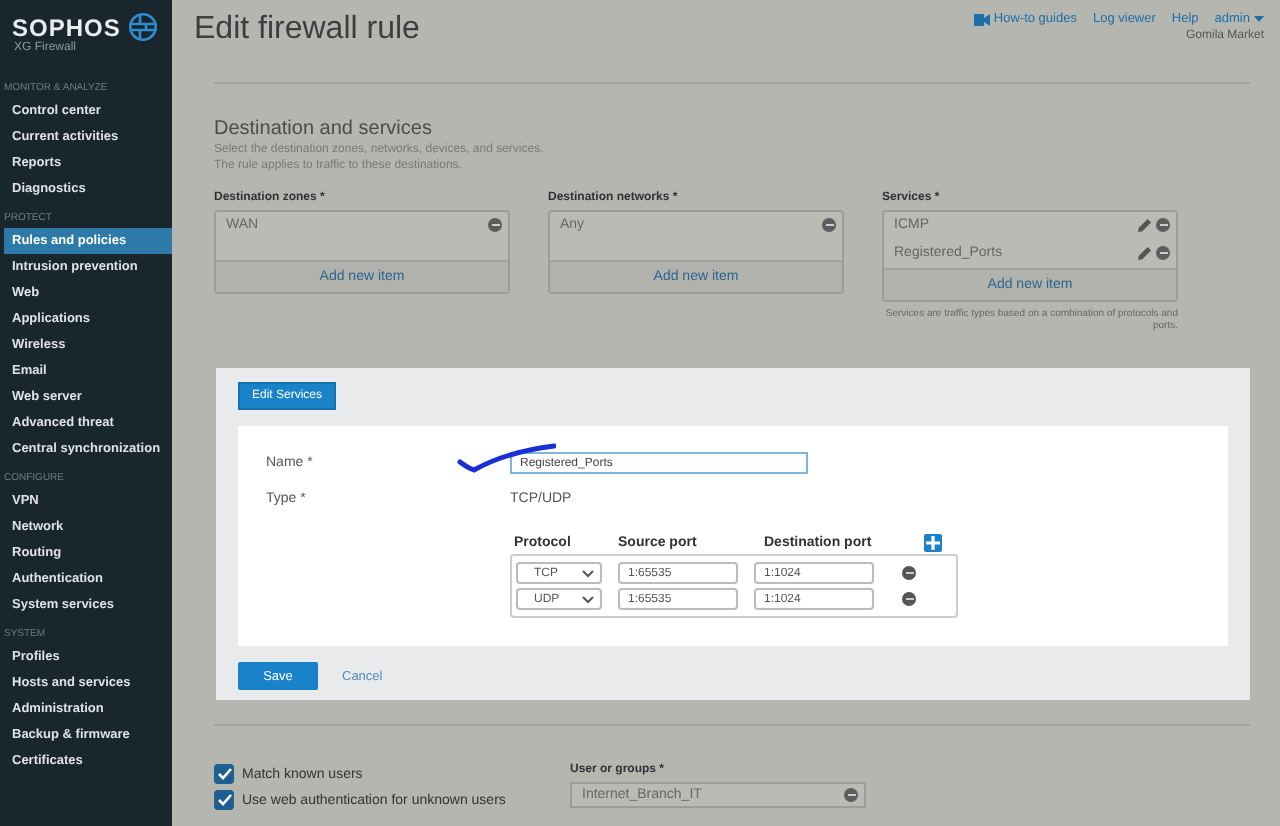 The image size is (1280, 826). I want to click on brand-name: SOPHOS, so click(66, 27).